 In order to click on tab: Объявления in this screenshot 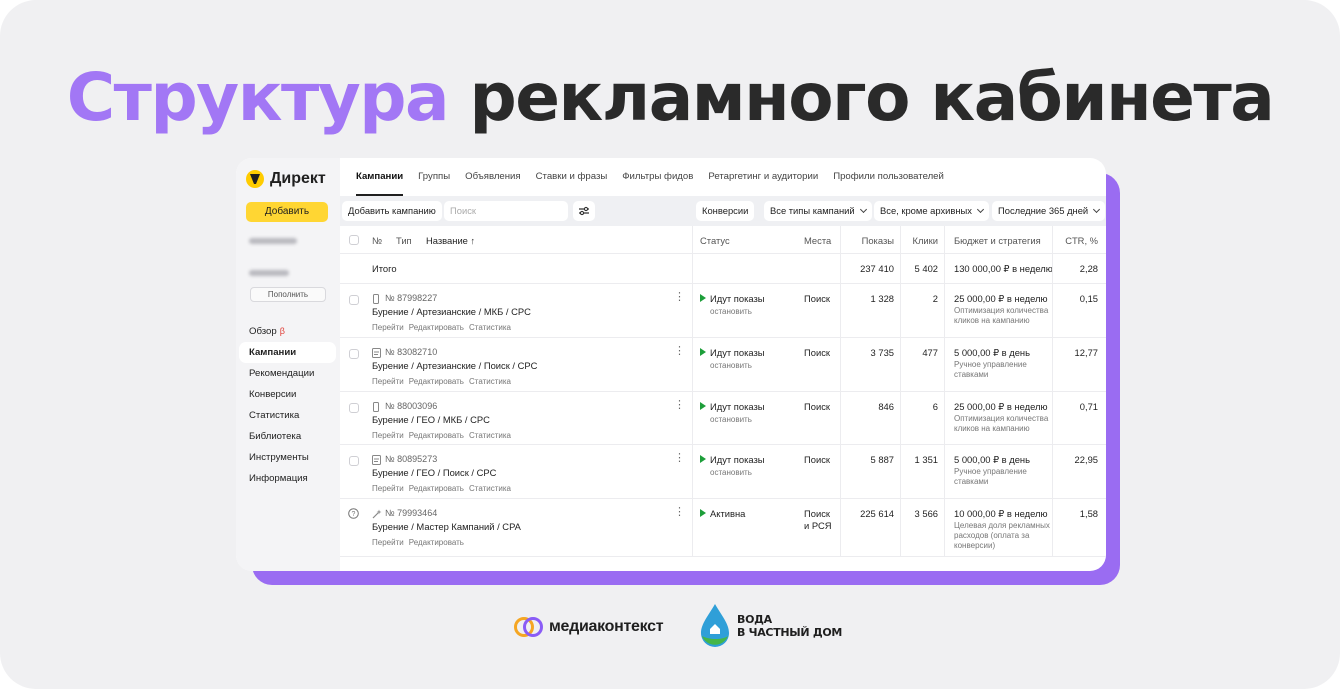, I will do `click(493, 177)`.